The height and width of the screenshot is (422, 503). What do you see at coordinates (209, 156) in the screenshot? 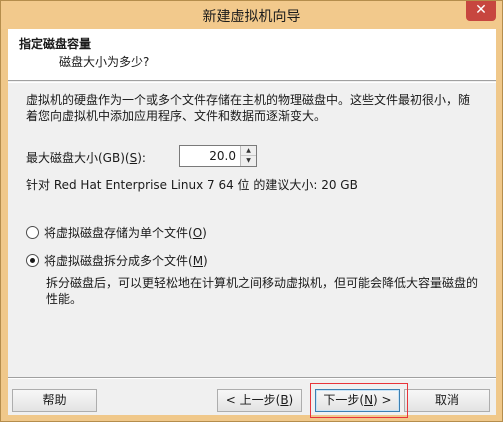
I see `disk-size-input: 20.0` at bounding box center [209, 156].